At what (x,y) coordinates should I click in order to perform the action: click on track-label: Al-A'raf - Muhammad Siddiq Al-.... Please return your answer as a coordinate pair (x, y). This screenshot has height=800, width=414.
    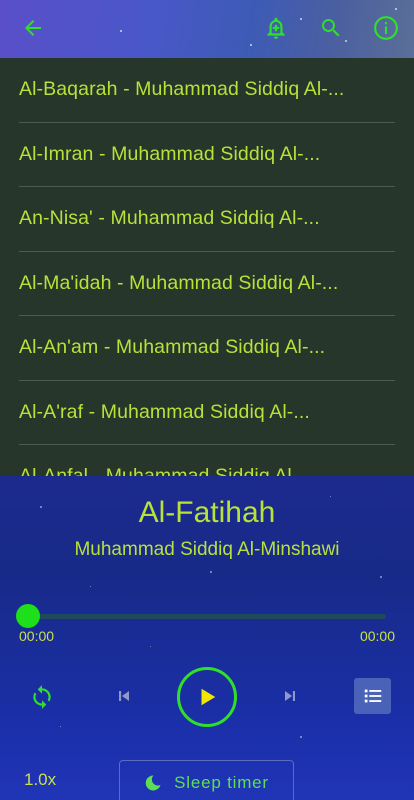
    Looking at the image, I should click on (164, 411).